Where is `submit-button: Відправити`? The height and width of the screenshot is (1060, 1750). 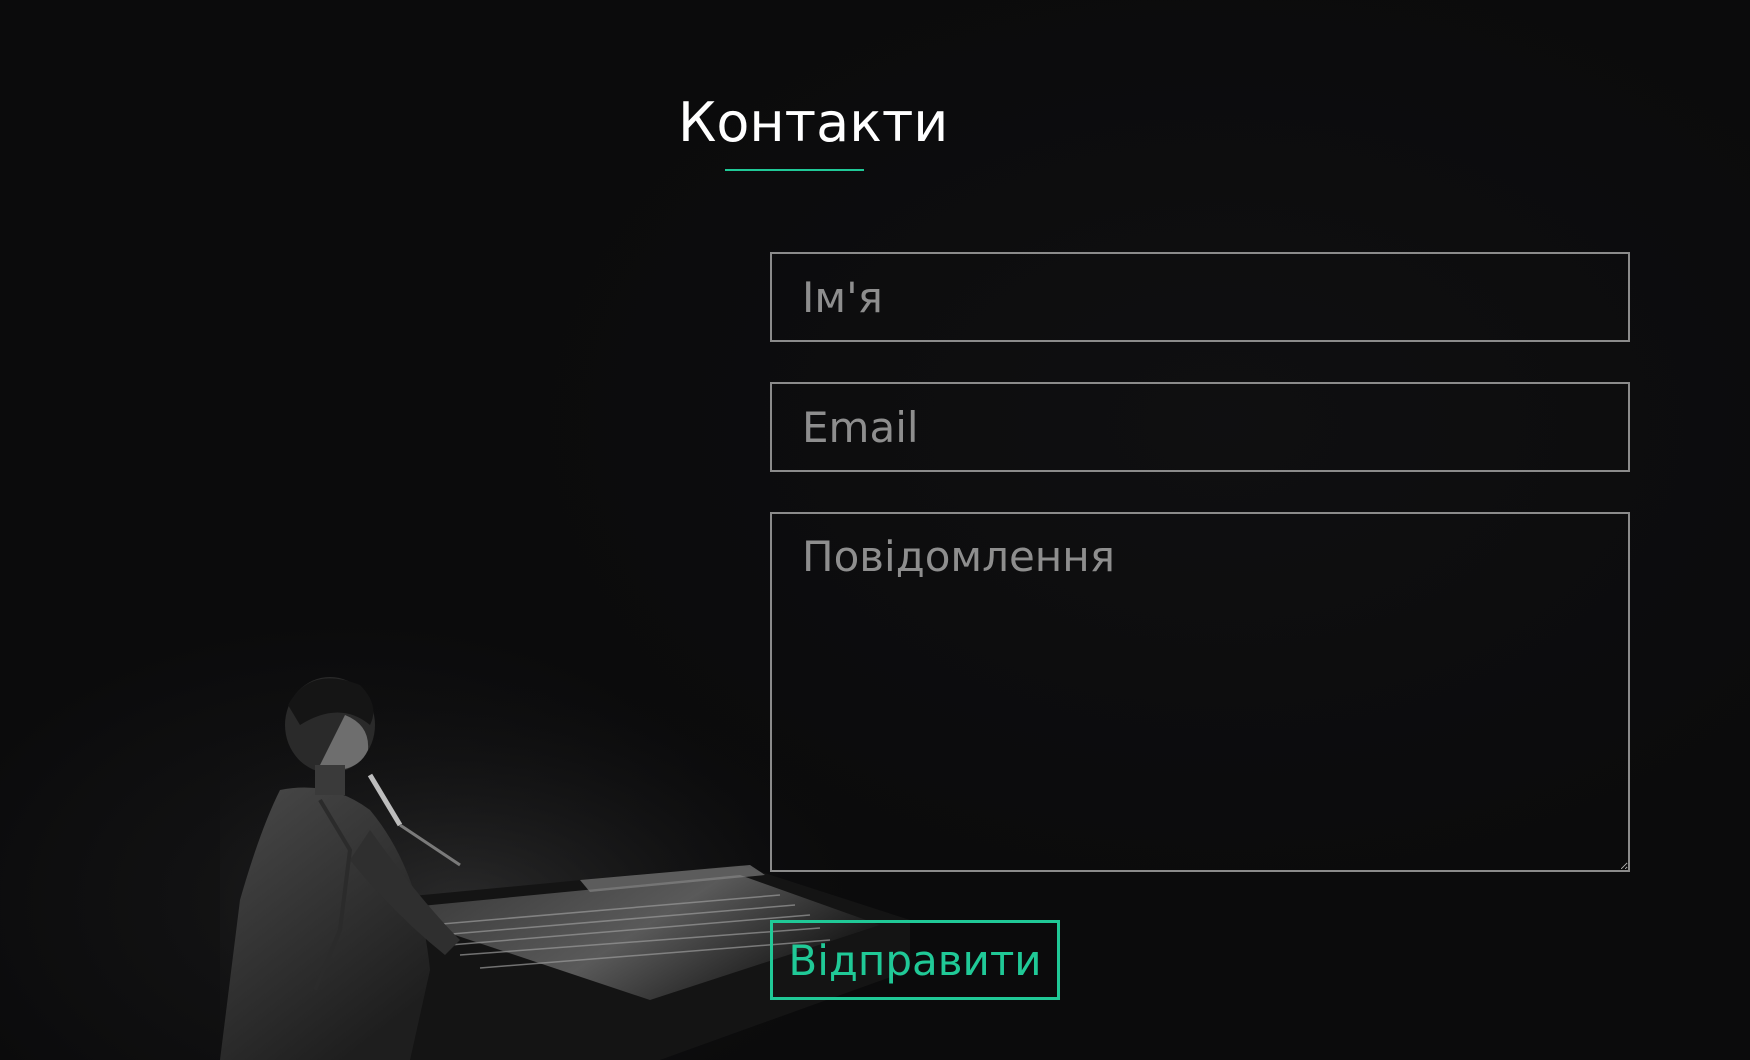
submit-button: Відправити is located at coordinates (915, 960).